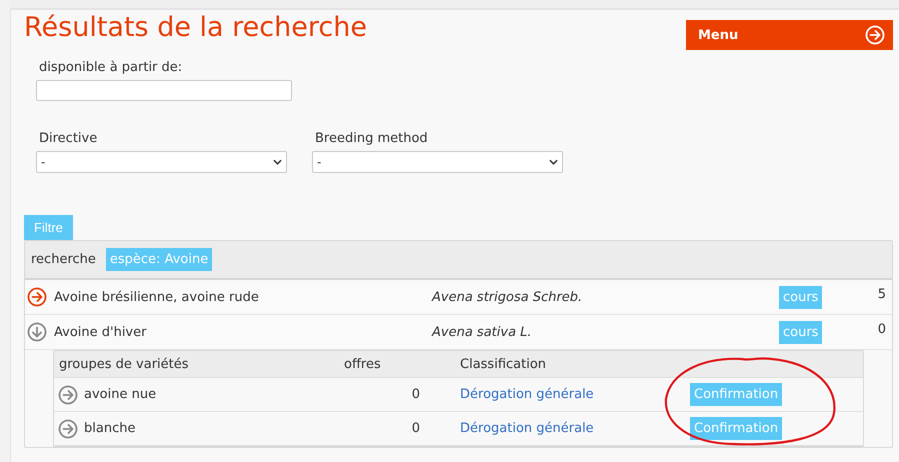 This screenshot has height=462, width=899. What do you see at coordinates (124, 364) in the screenshot?
I see `column-header: groupes de variétés` at bounding box center [124, 364].